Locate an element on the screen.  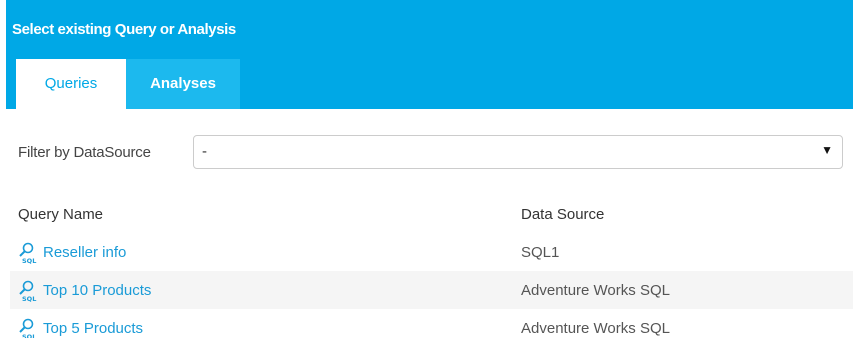
dialog-title: Select existing Query or Analysis is located at coordinates (124, 29).